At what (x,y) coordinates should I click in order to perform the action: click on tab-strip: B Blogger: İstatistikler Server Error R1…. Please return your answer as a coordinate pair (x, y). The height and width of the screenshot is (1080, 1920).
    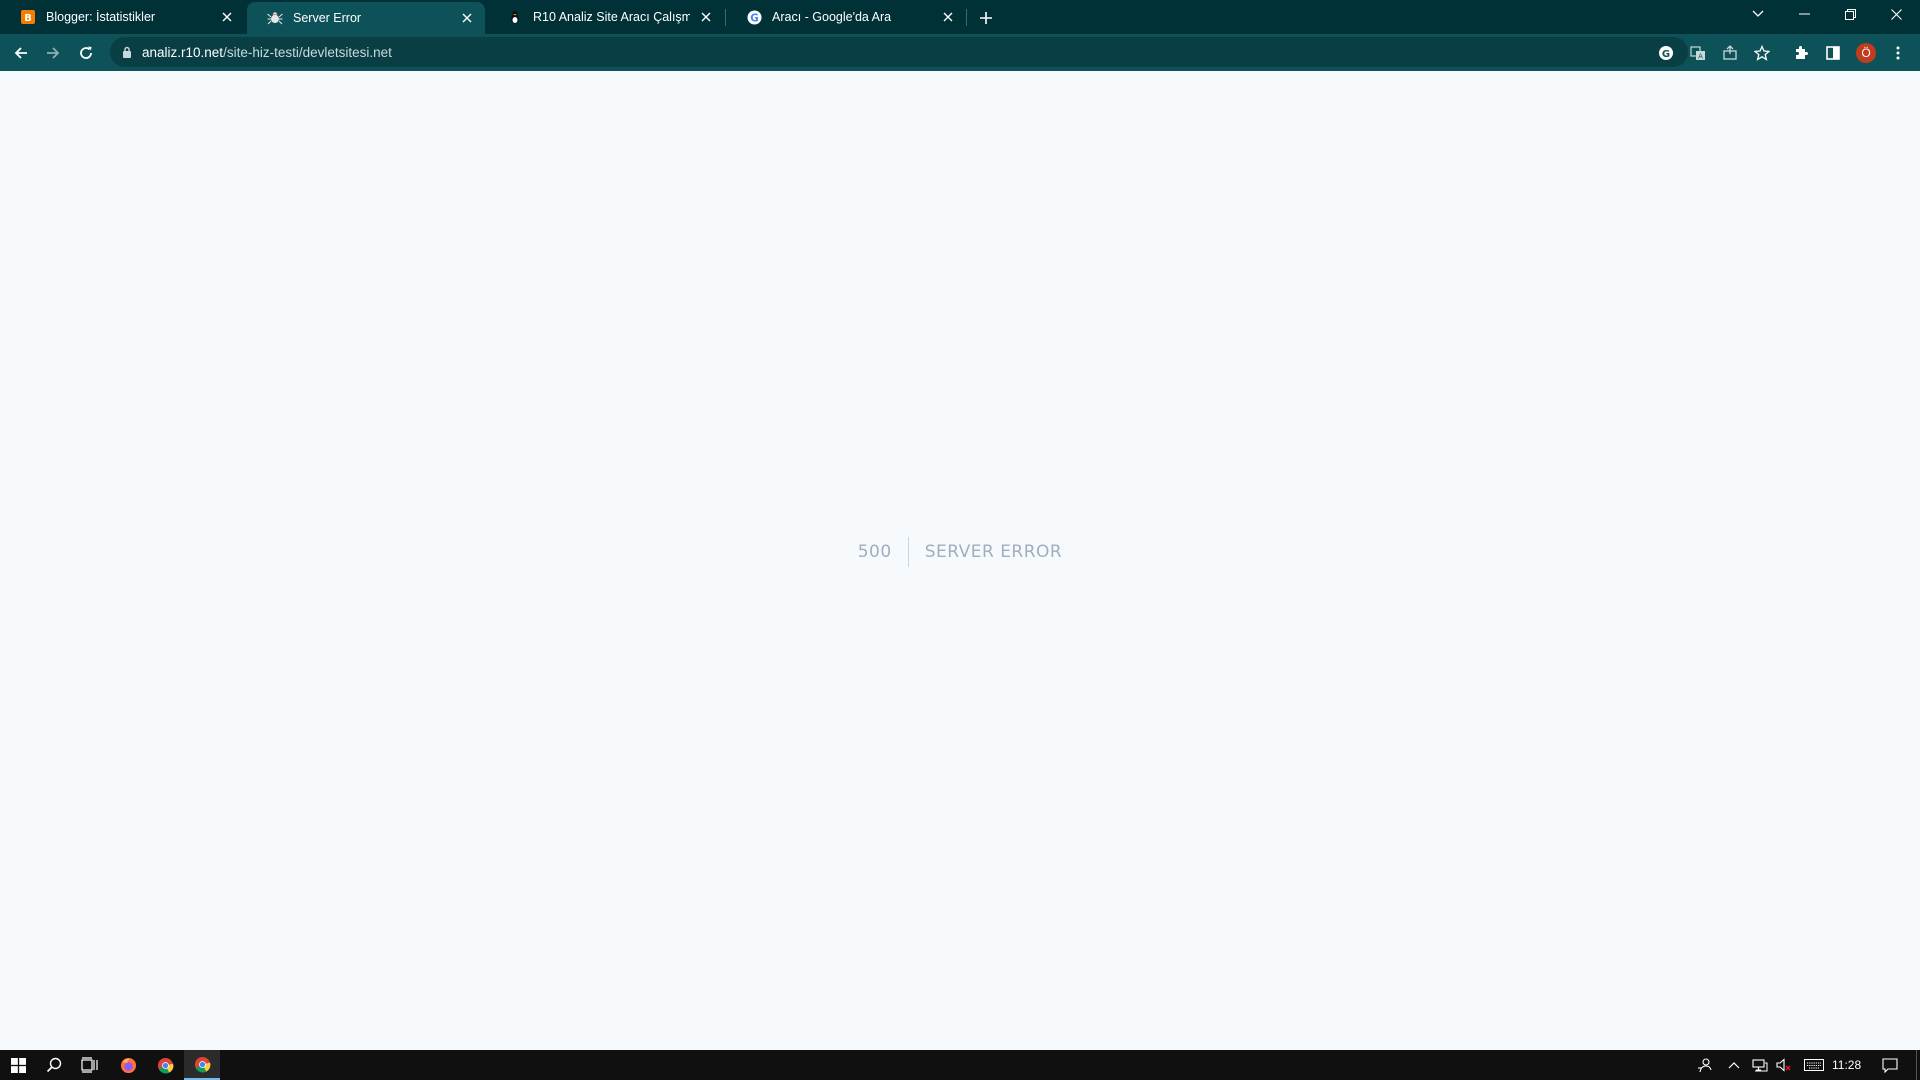
    Looking at the image, I should click on (960, 17).